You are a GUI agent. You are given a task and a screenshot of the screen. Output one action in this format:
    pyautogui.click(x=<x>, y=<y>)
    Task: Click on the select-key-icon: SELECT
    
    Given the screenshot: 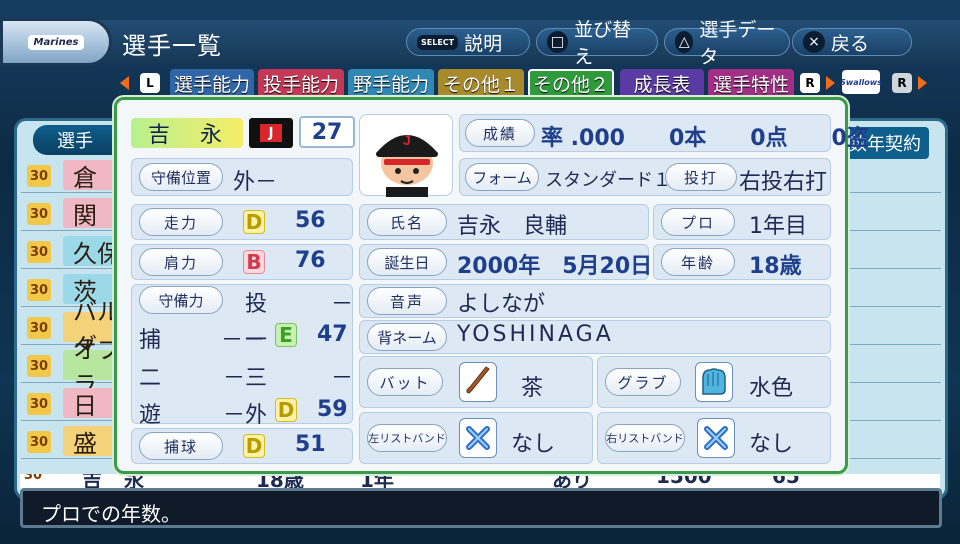 What is the action you would take?
    pyautogui.click(x=438, y=42)
    